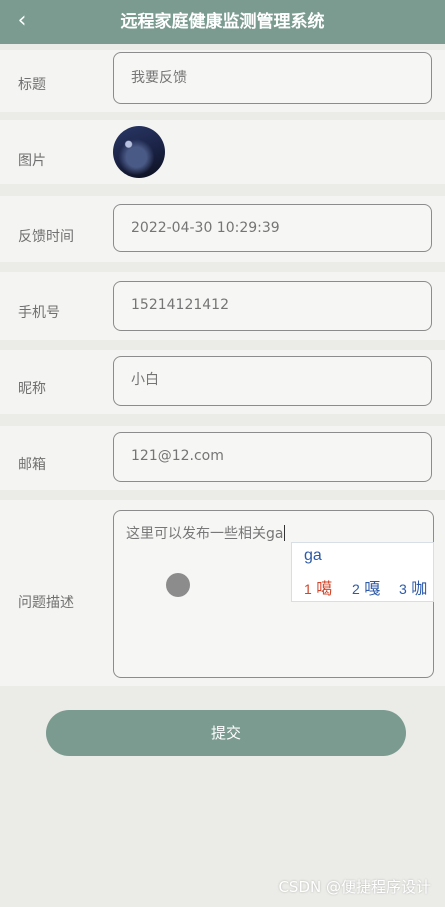  Describe the element at coordinates (205, 228) in the screenshot. I see `feedback-time-value: 2022-04-30 10:29:39` at that location.